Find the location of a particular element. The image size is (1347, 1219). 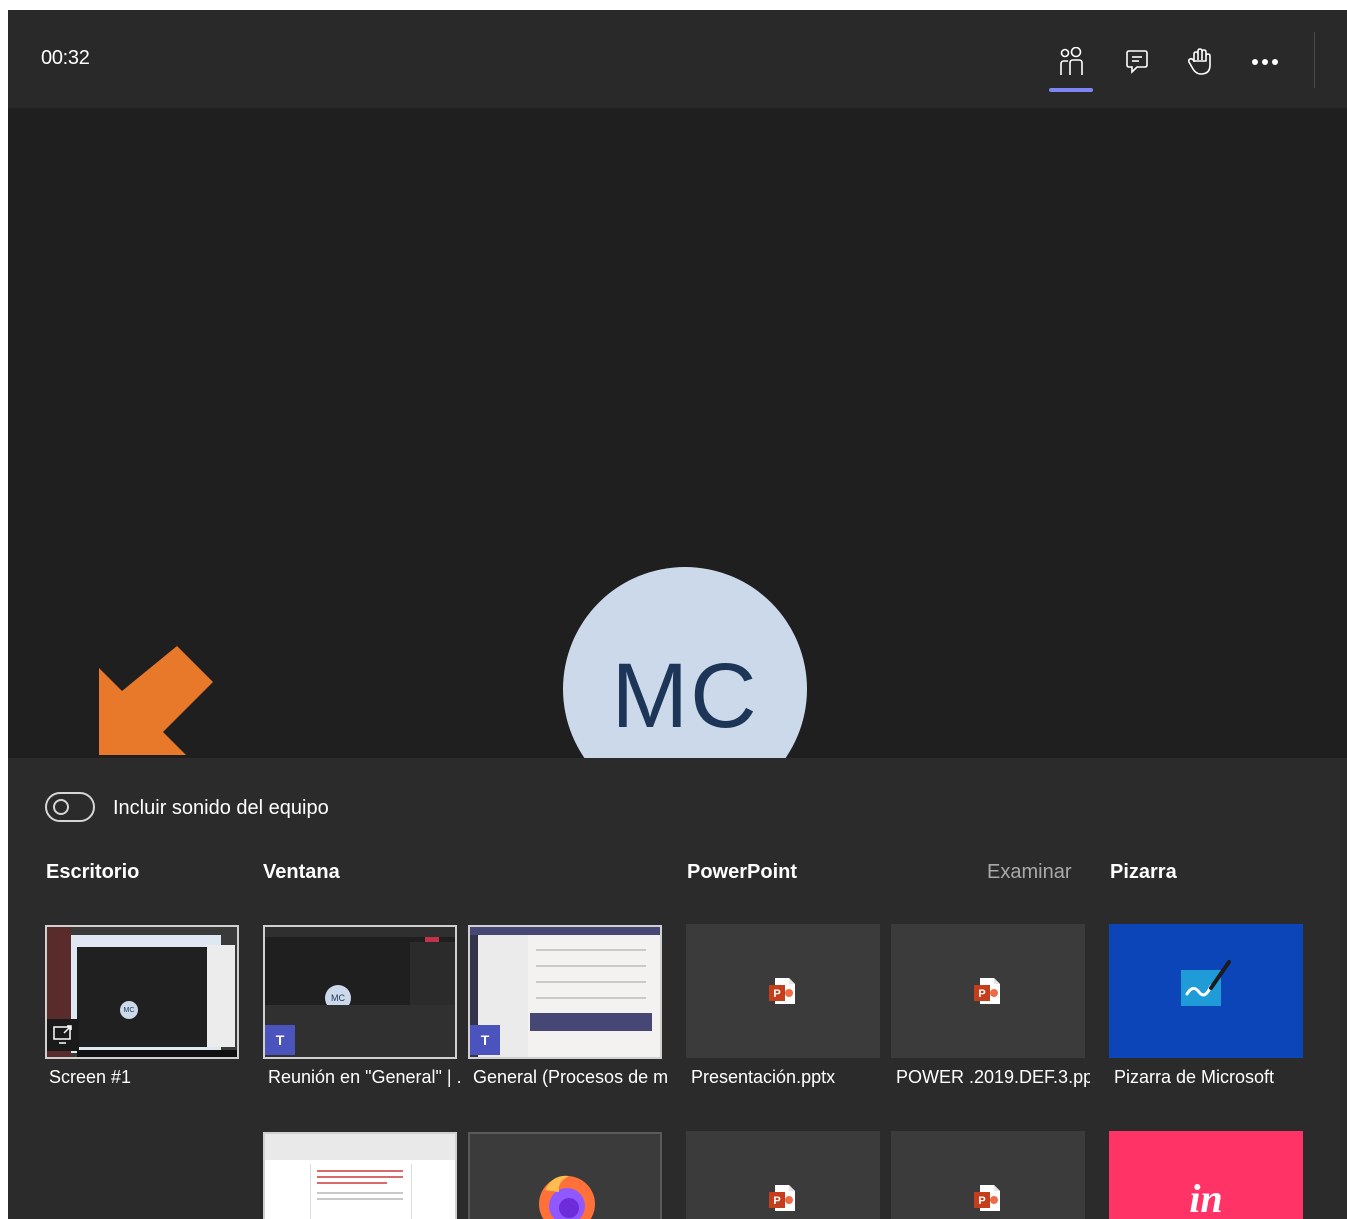

window-general-thumb: T is located at coordinates (565, 992).